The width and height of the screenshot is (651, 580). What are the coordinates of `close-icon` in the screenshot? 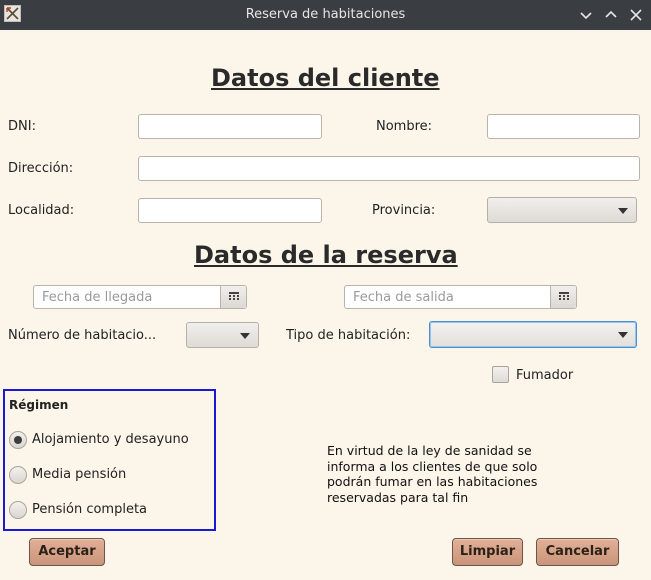 It's located at (636, 15).